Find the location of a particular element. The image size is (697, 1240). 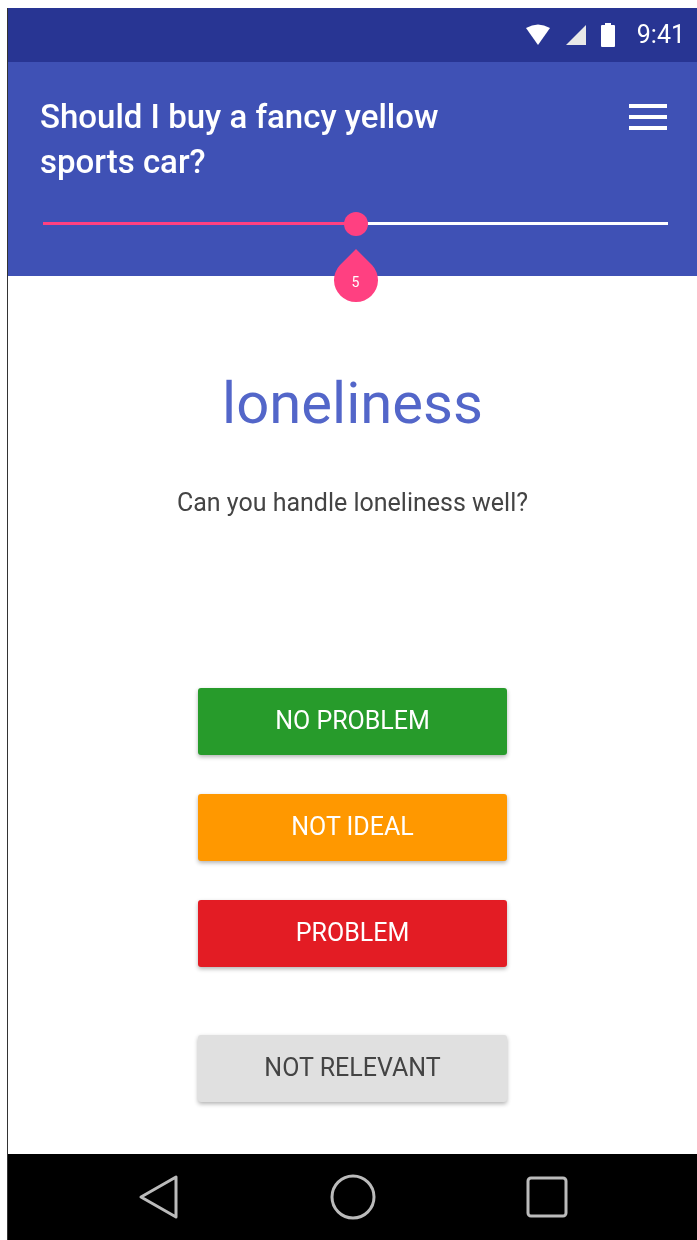

back-icon is located at coordinates (158, 1197).